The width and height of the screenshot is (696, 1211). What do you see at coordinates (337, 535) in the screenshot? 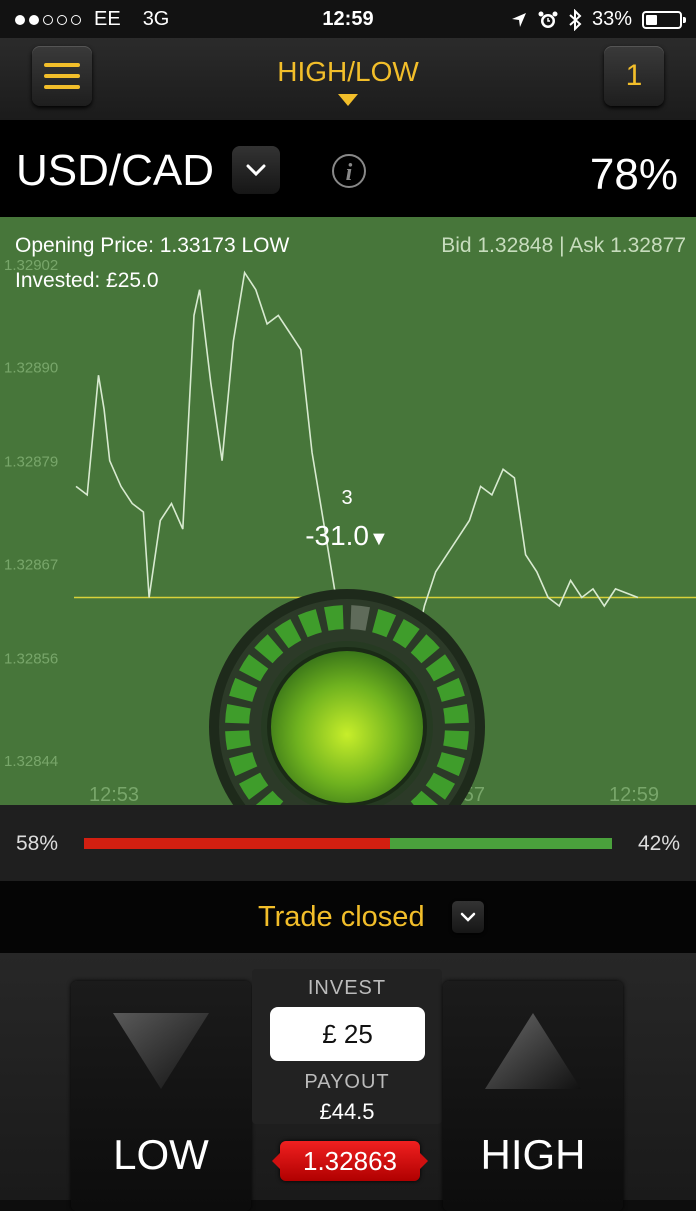
I see `timer-value: -31.0` at bounding box center [337, 535].